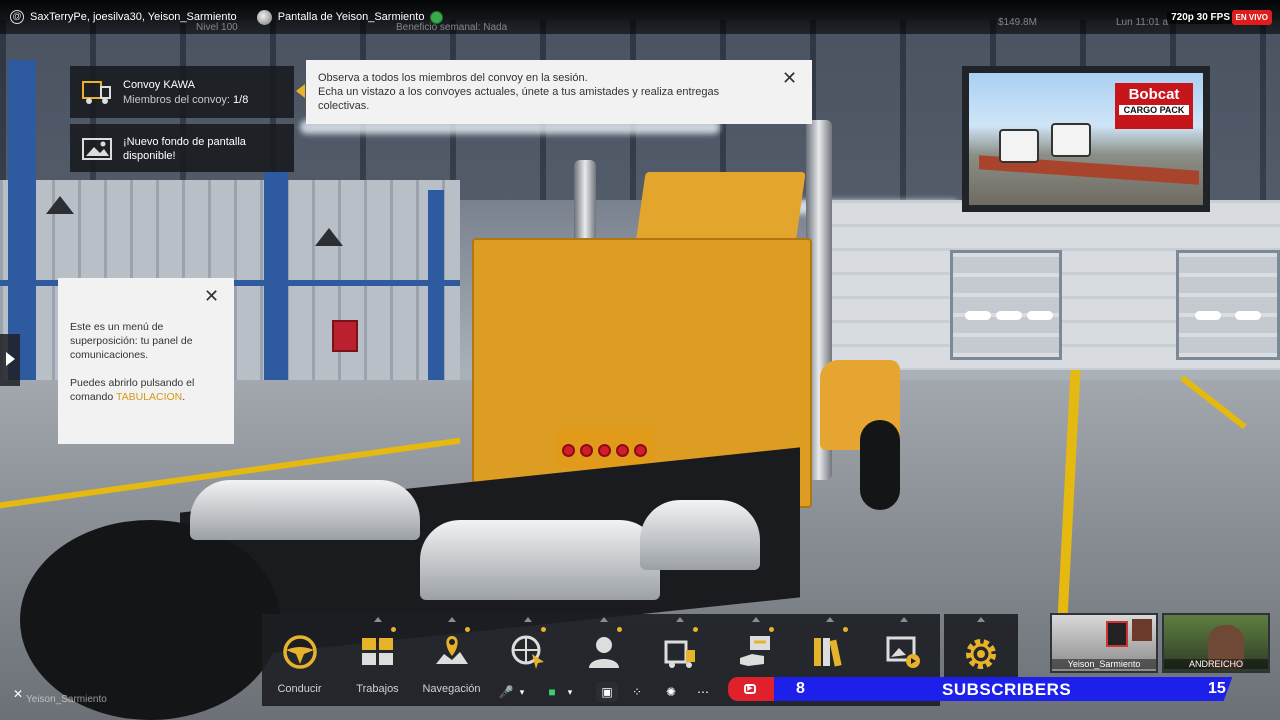  I want to click on hint-line: colectivas., so click(344, 106).